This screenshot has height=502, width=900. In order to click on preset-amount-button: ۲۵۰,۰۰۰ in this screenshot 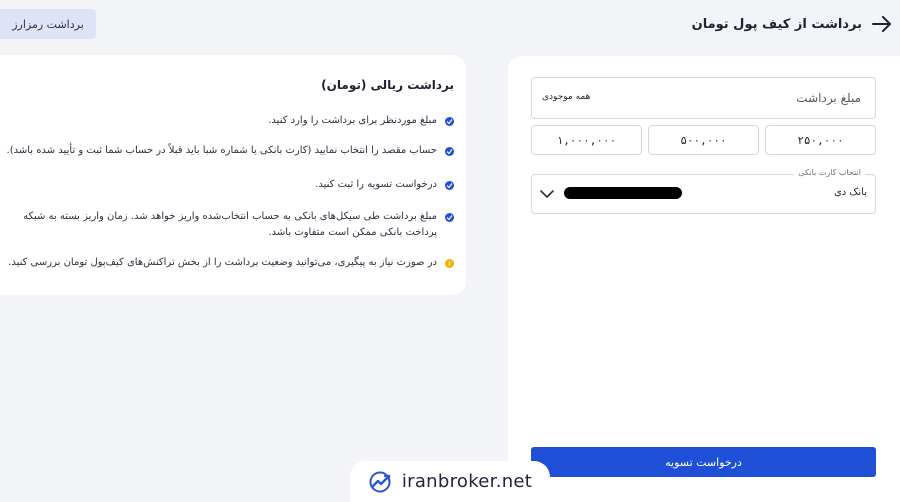, I will do `click(820, 140)`.